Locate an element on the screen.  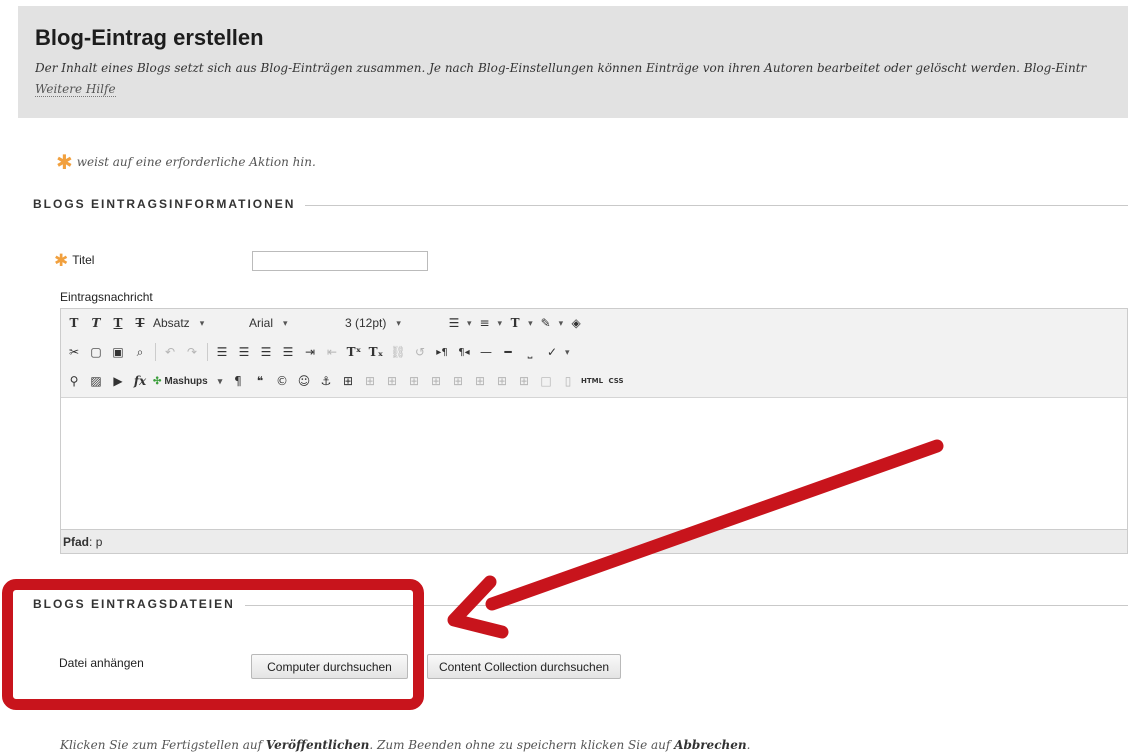
footer-publish-ref: Veröffentlichen is located at coordinates (317, 745).